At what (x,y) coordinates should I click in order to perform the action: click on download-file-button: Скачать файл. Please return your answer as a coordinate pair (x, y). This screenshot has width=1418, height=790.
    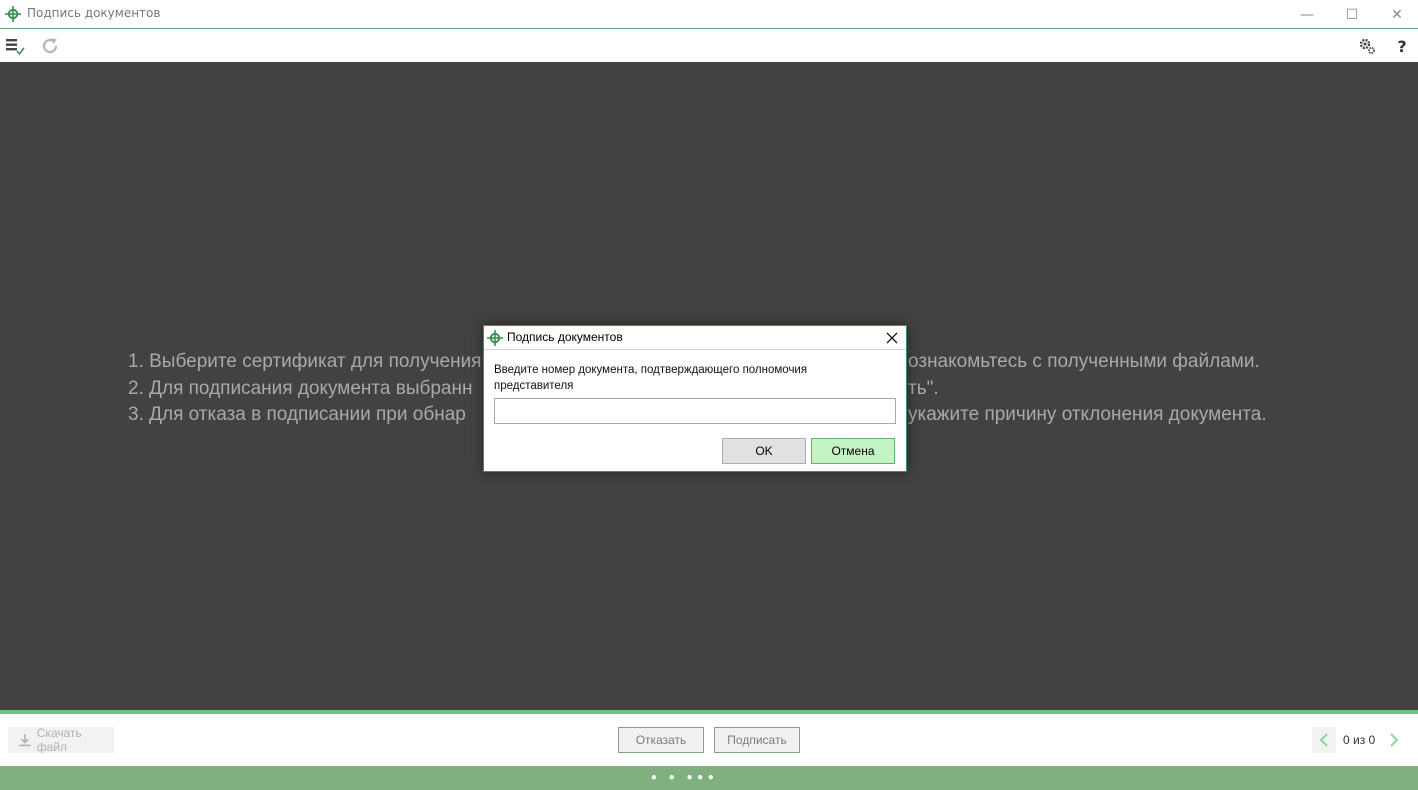
    Looking at the image, I should click on (61, 740).